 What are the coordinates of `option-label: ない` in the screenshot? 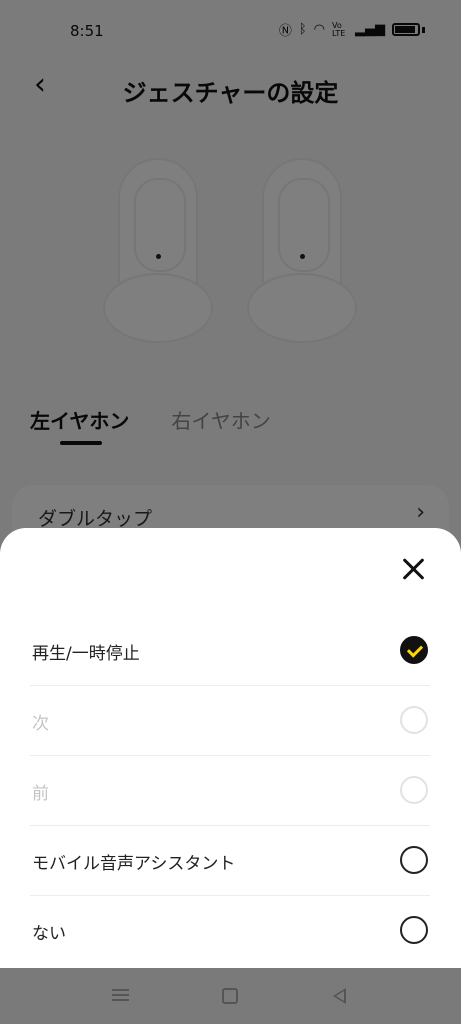 It's located at (49, 934).